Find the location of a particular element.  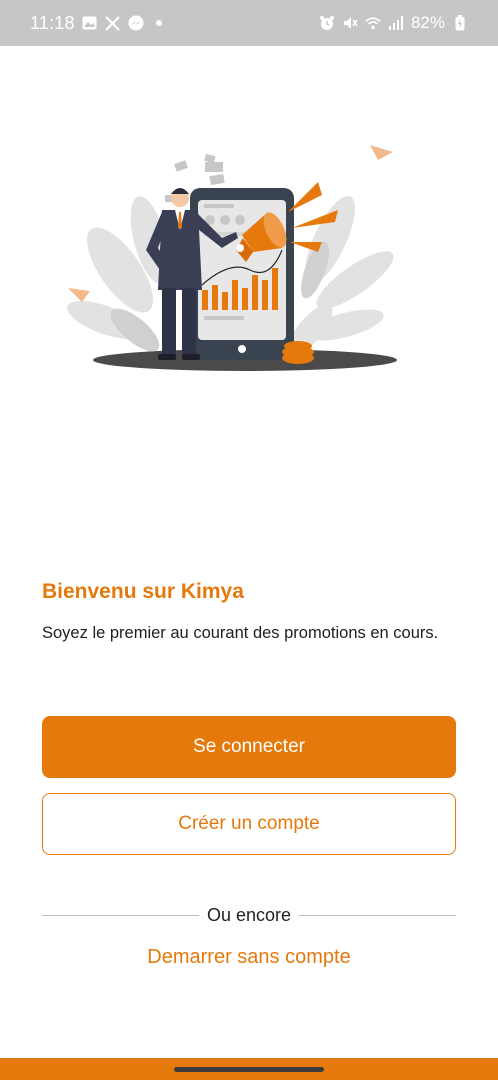

status-bar-right: 82% is located at coordinates (393, 23).